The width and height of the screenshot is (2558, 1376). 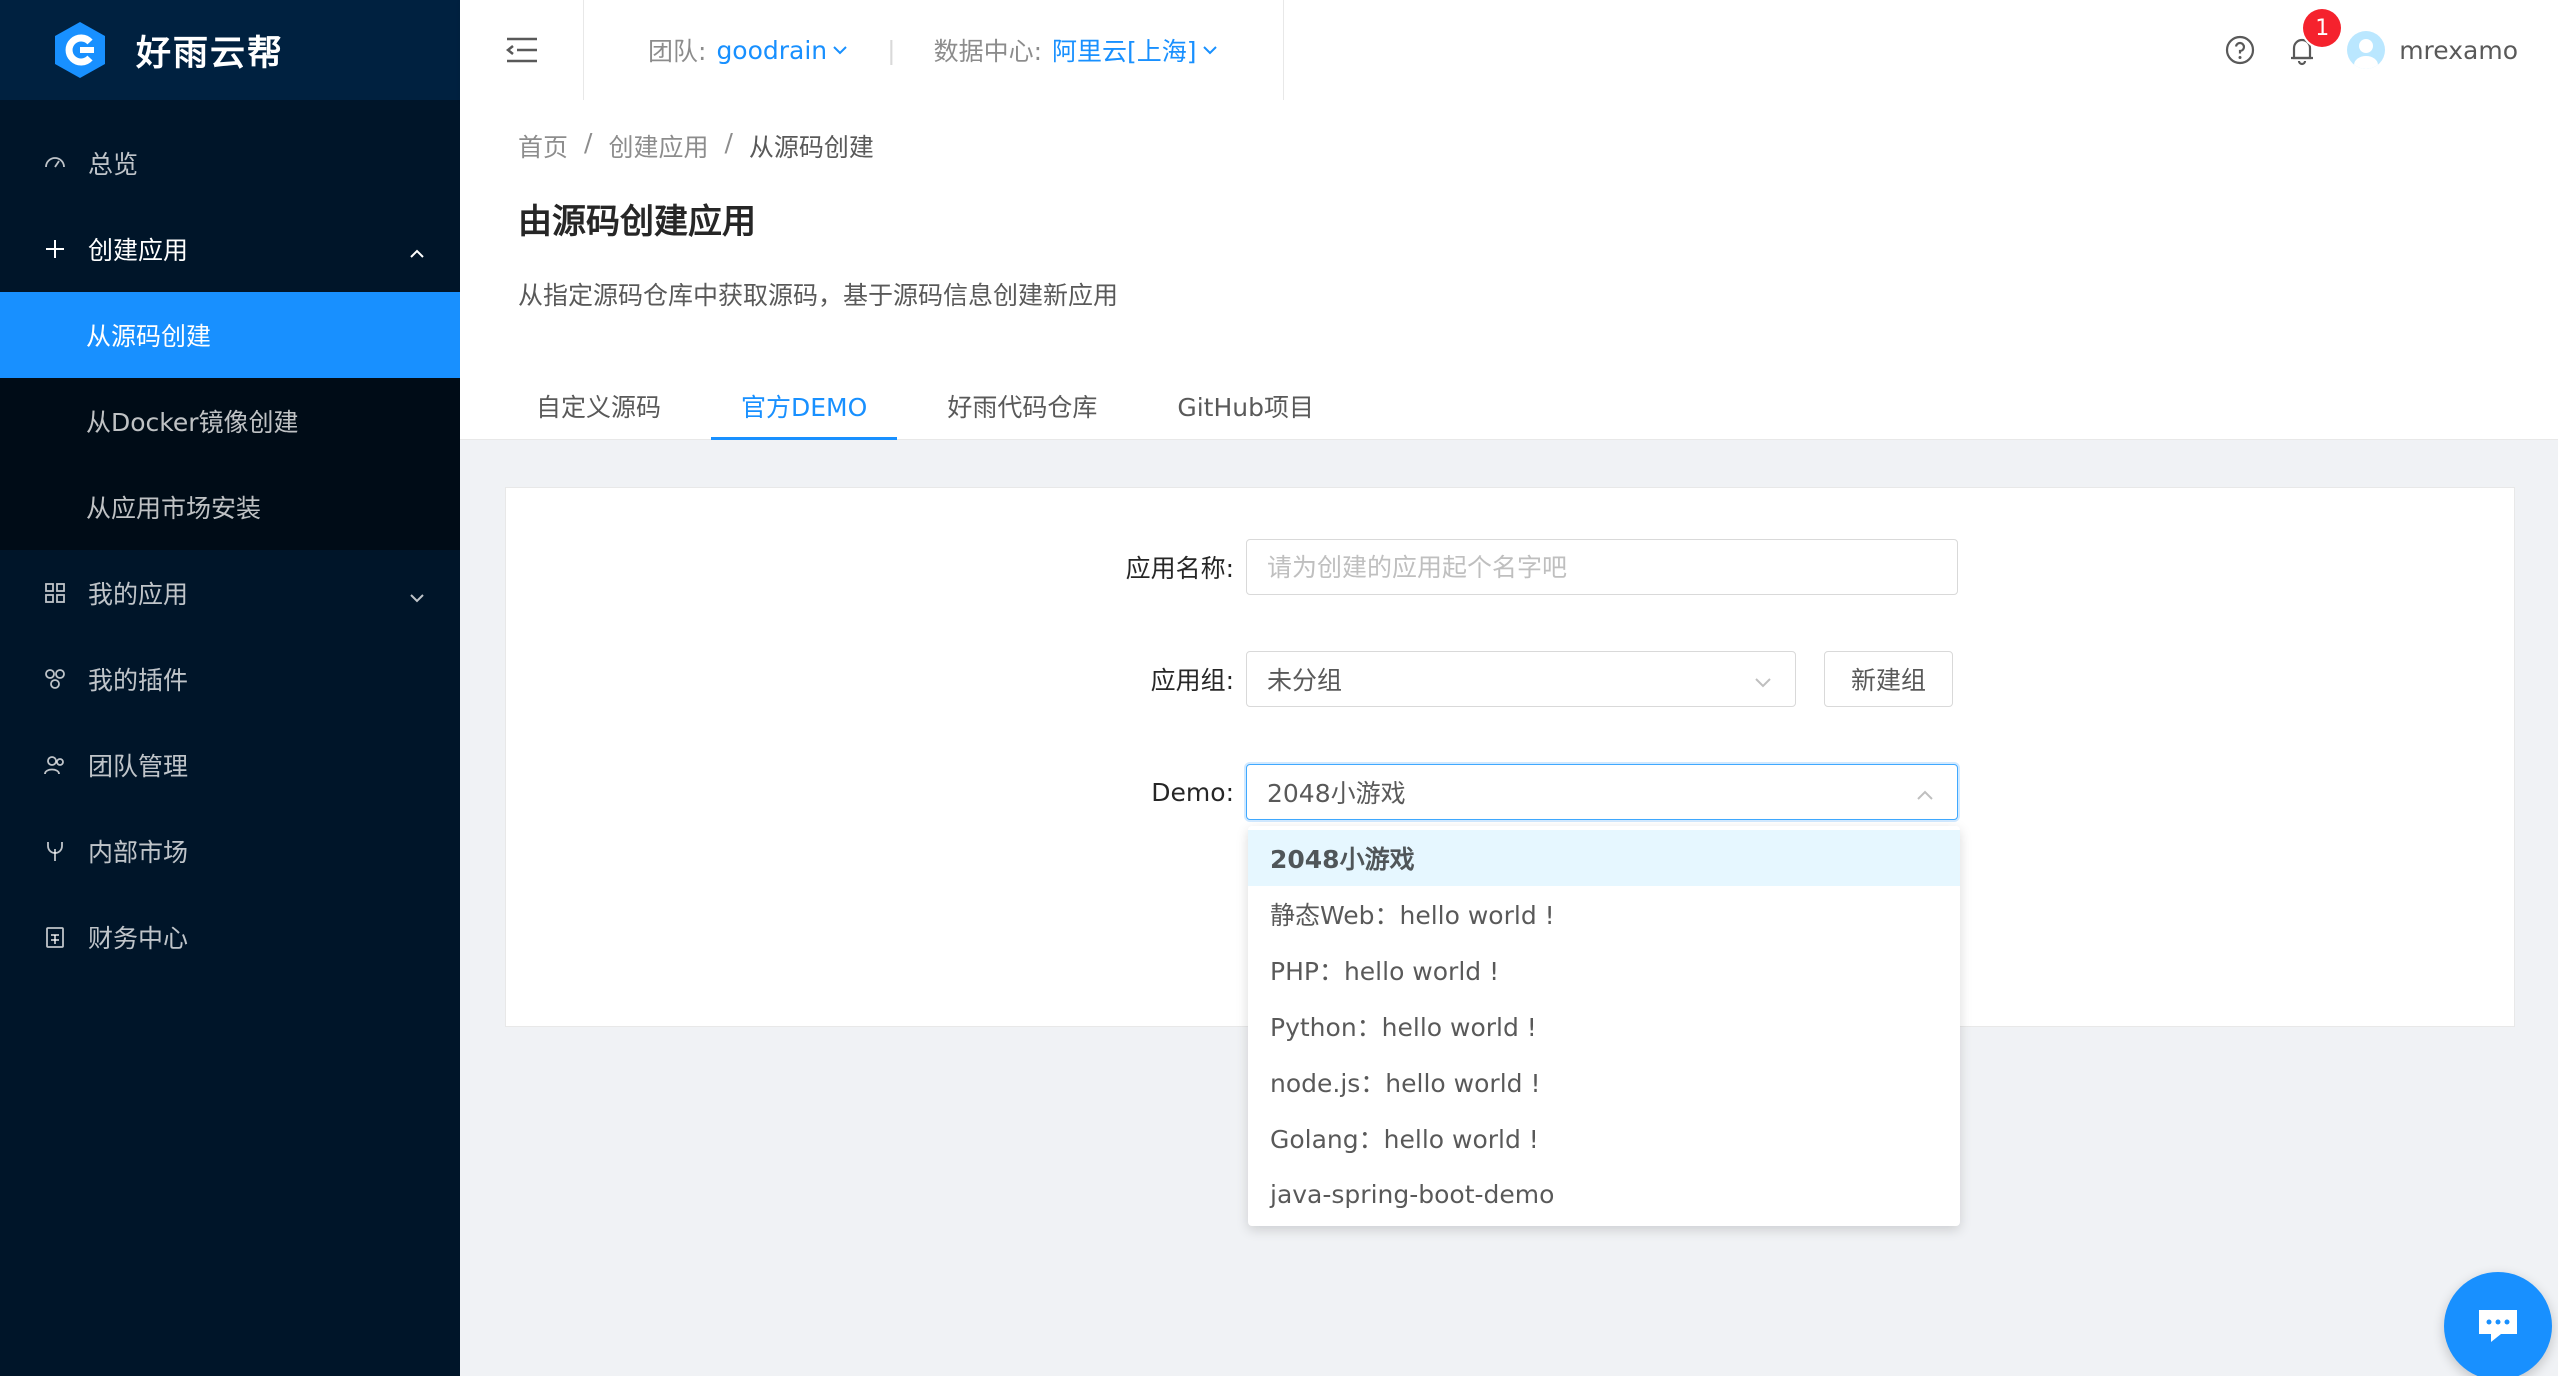 What do you see at coordinates (55, 679) in the screenshot?
I see `api-icon` at bounding box center [55, 679].